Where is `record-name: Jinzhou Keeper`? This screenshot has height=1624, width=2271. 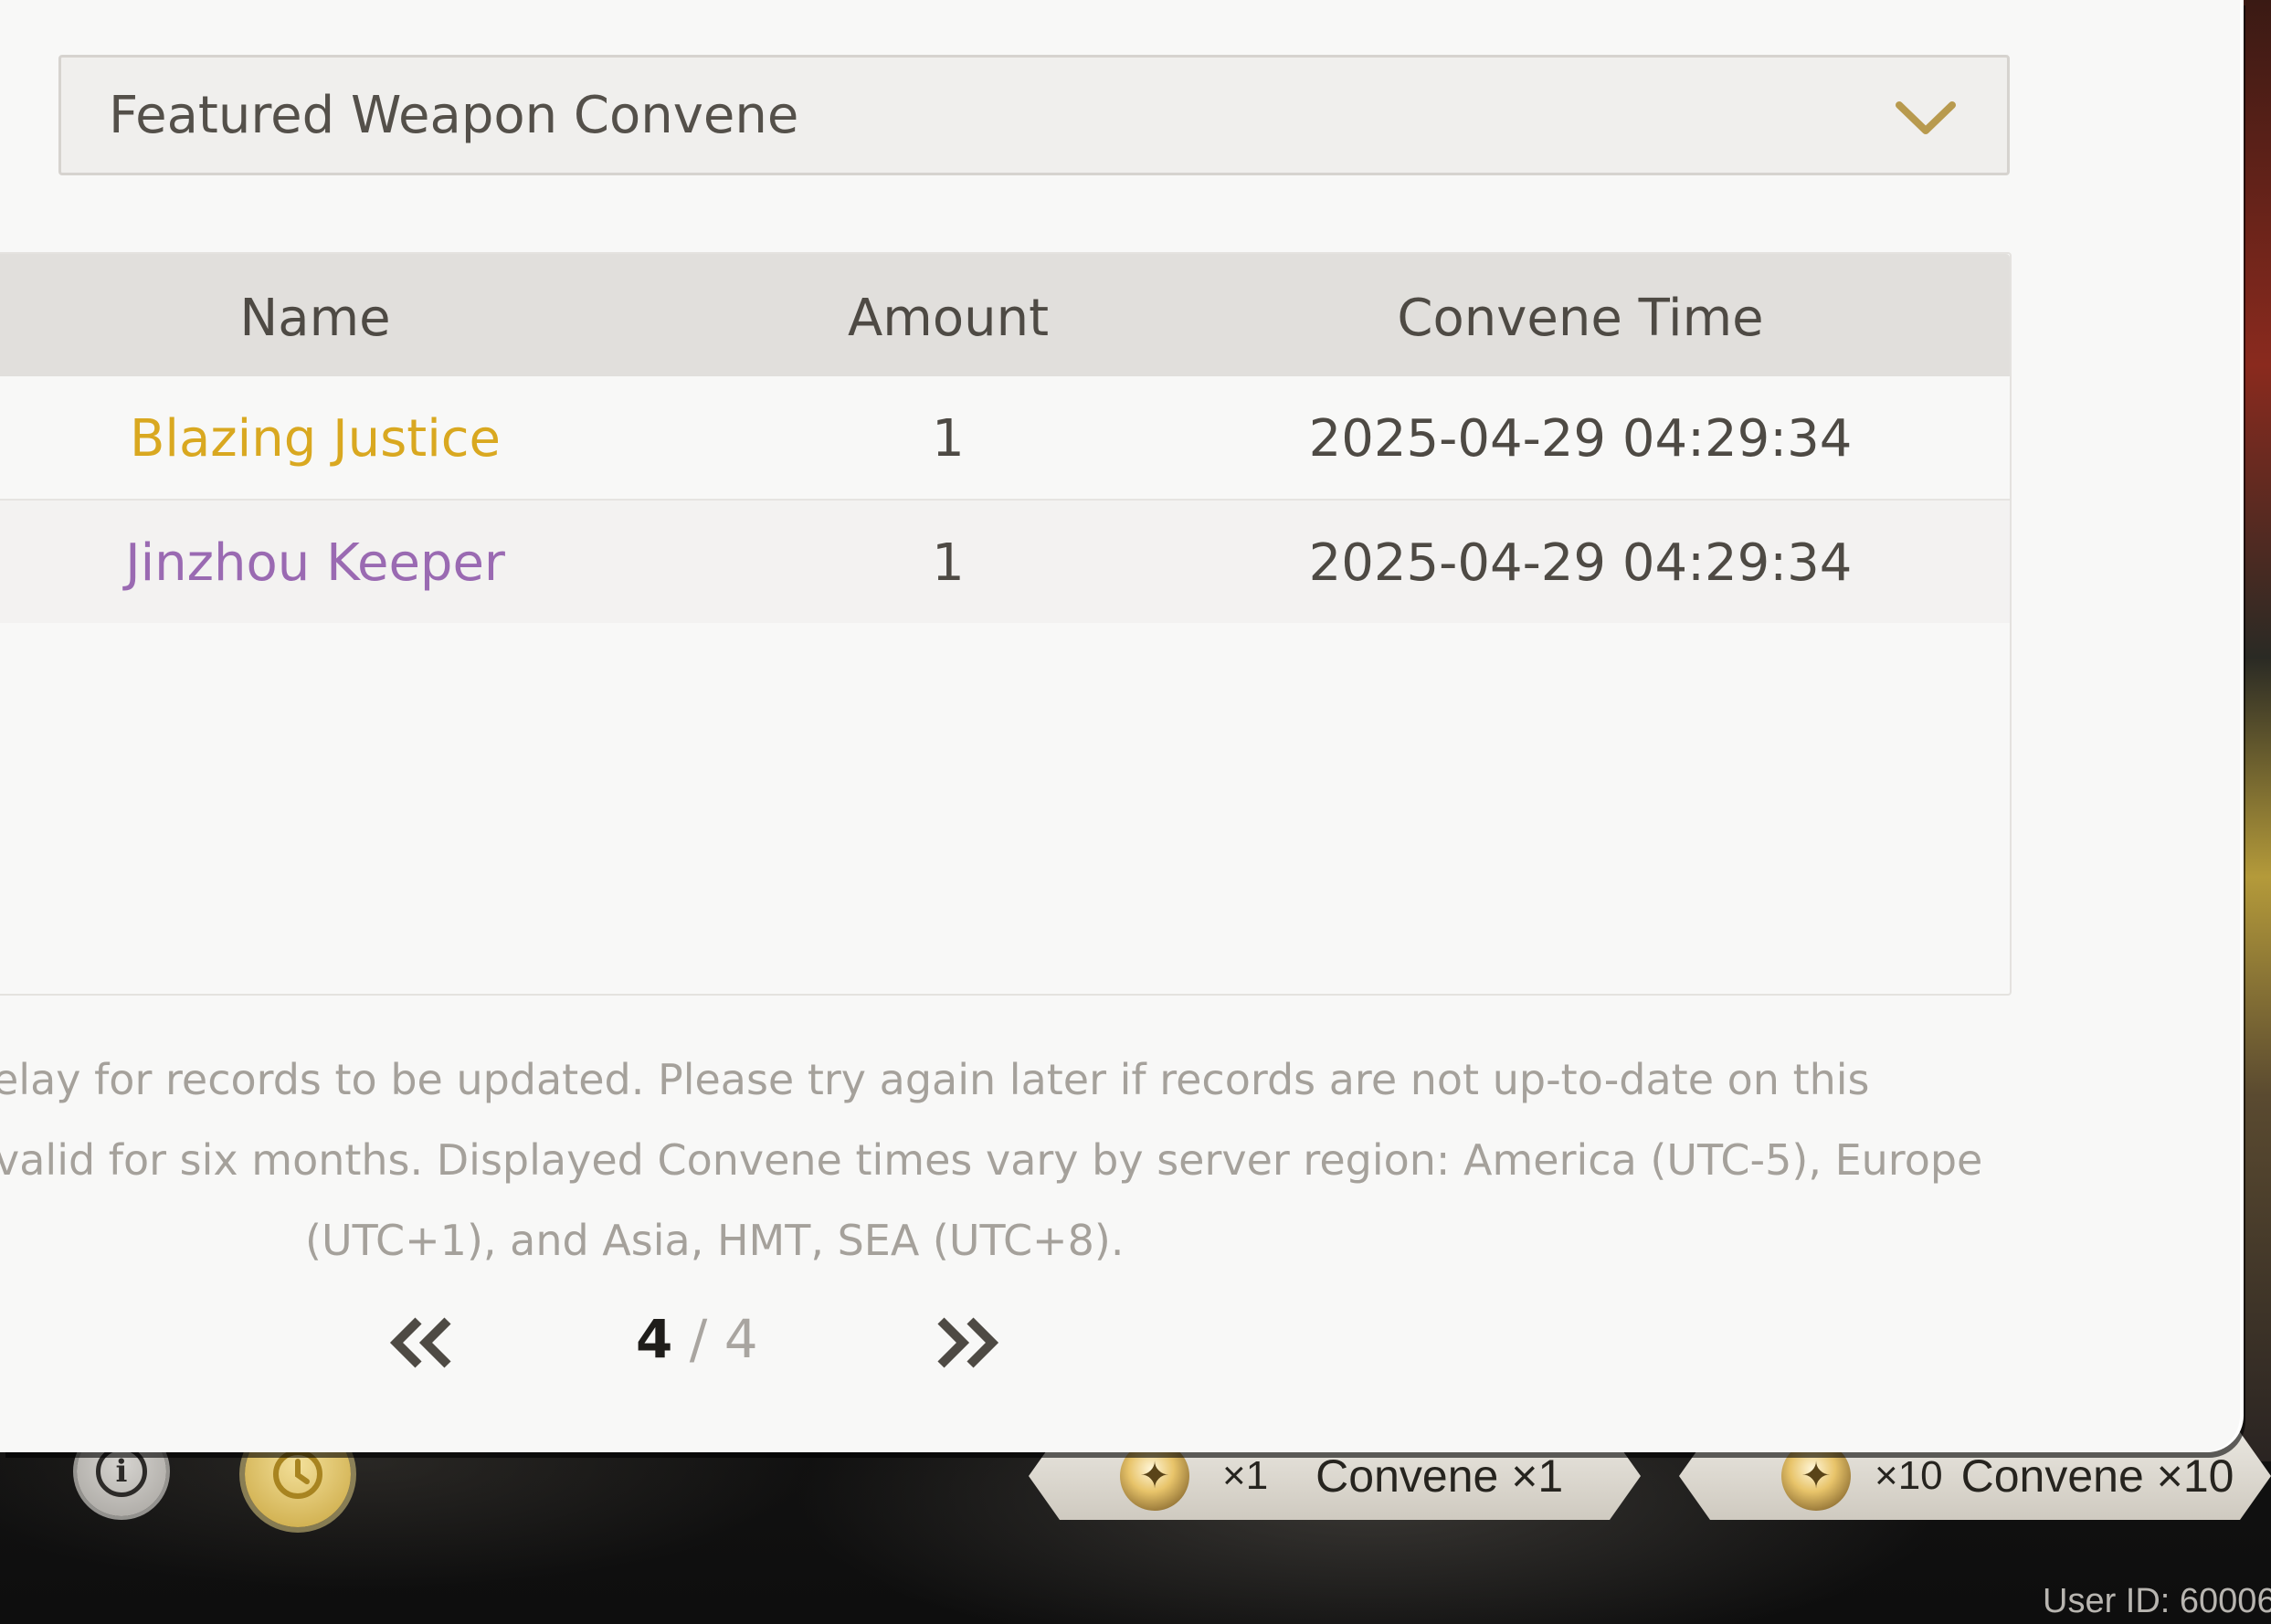 record-name: Jinzhou Keeper is located at coordinates (315, 563).